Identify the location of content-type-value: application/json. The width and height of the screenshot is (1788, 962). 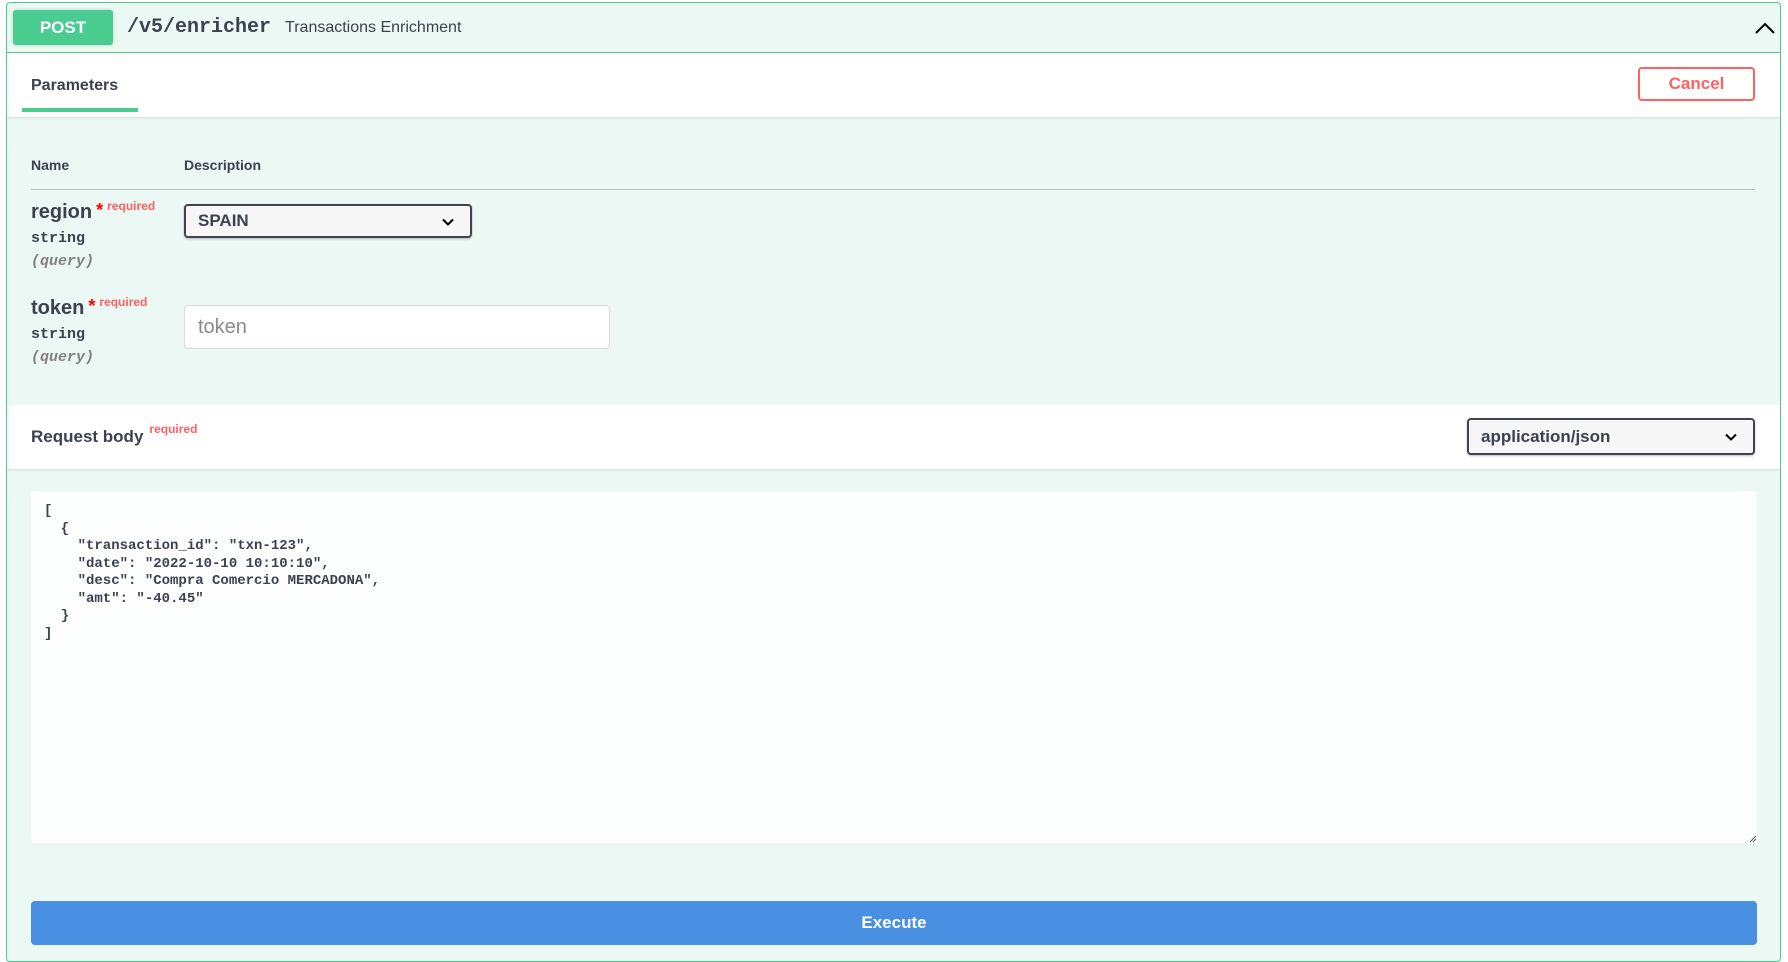
(1546, 436).